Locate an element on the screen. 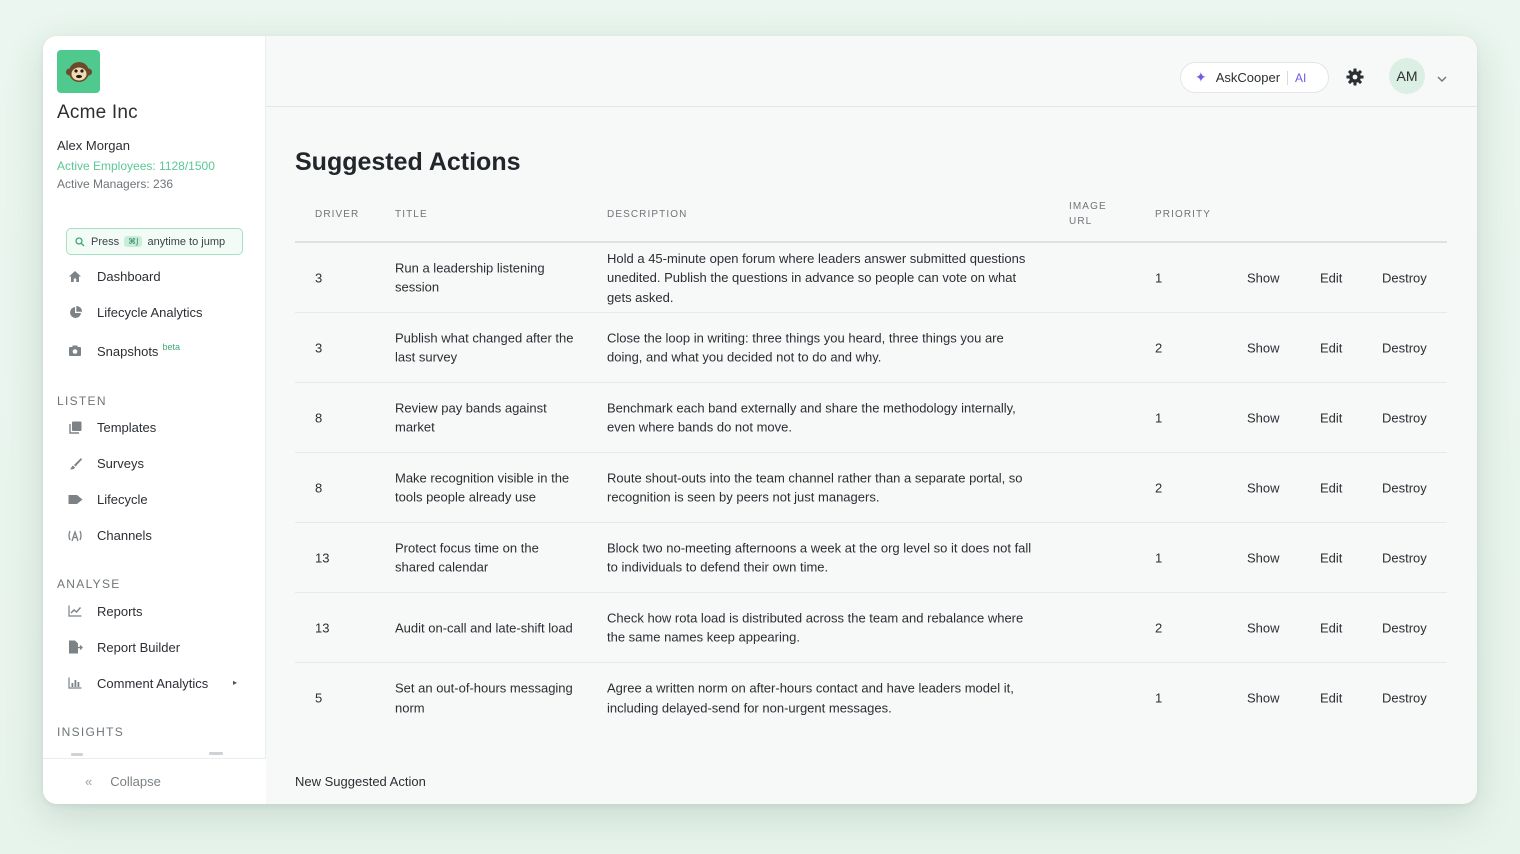 The height and width of the screenshot is (854, 1520). beta-badge: beta is located at coordinates (171, 347).